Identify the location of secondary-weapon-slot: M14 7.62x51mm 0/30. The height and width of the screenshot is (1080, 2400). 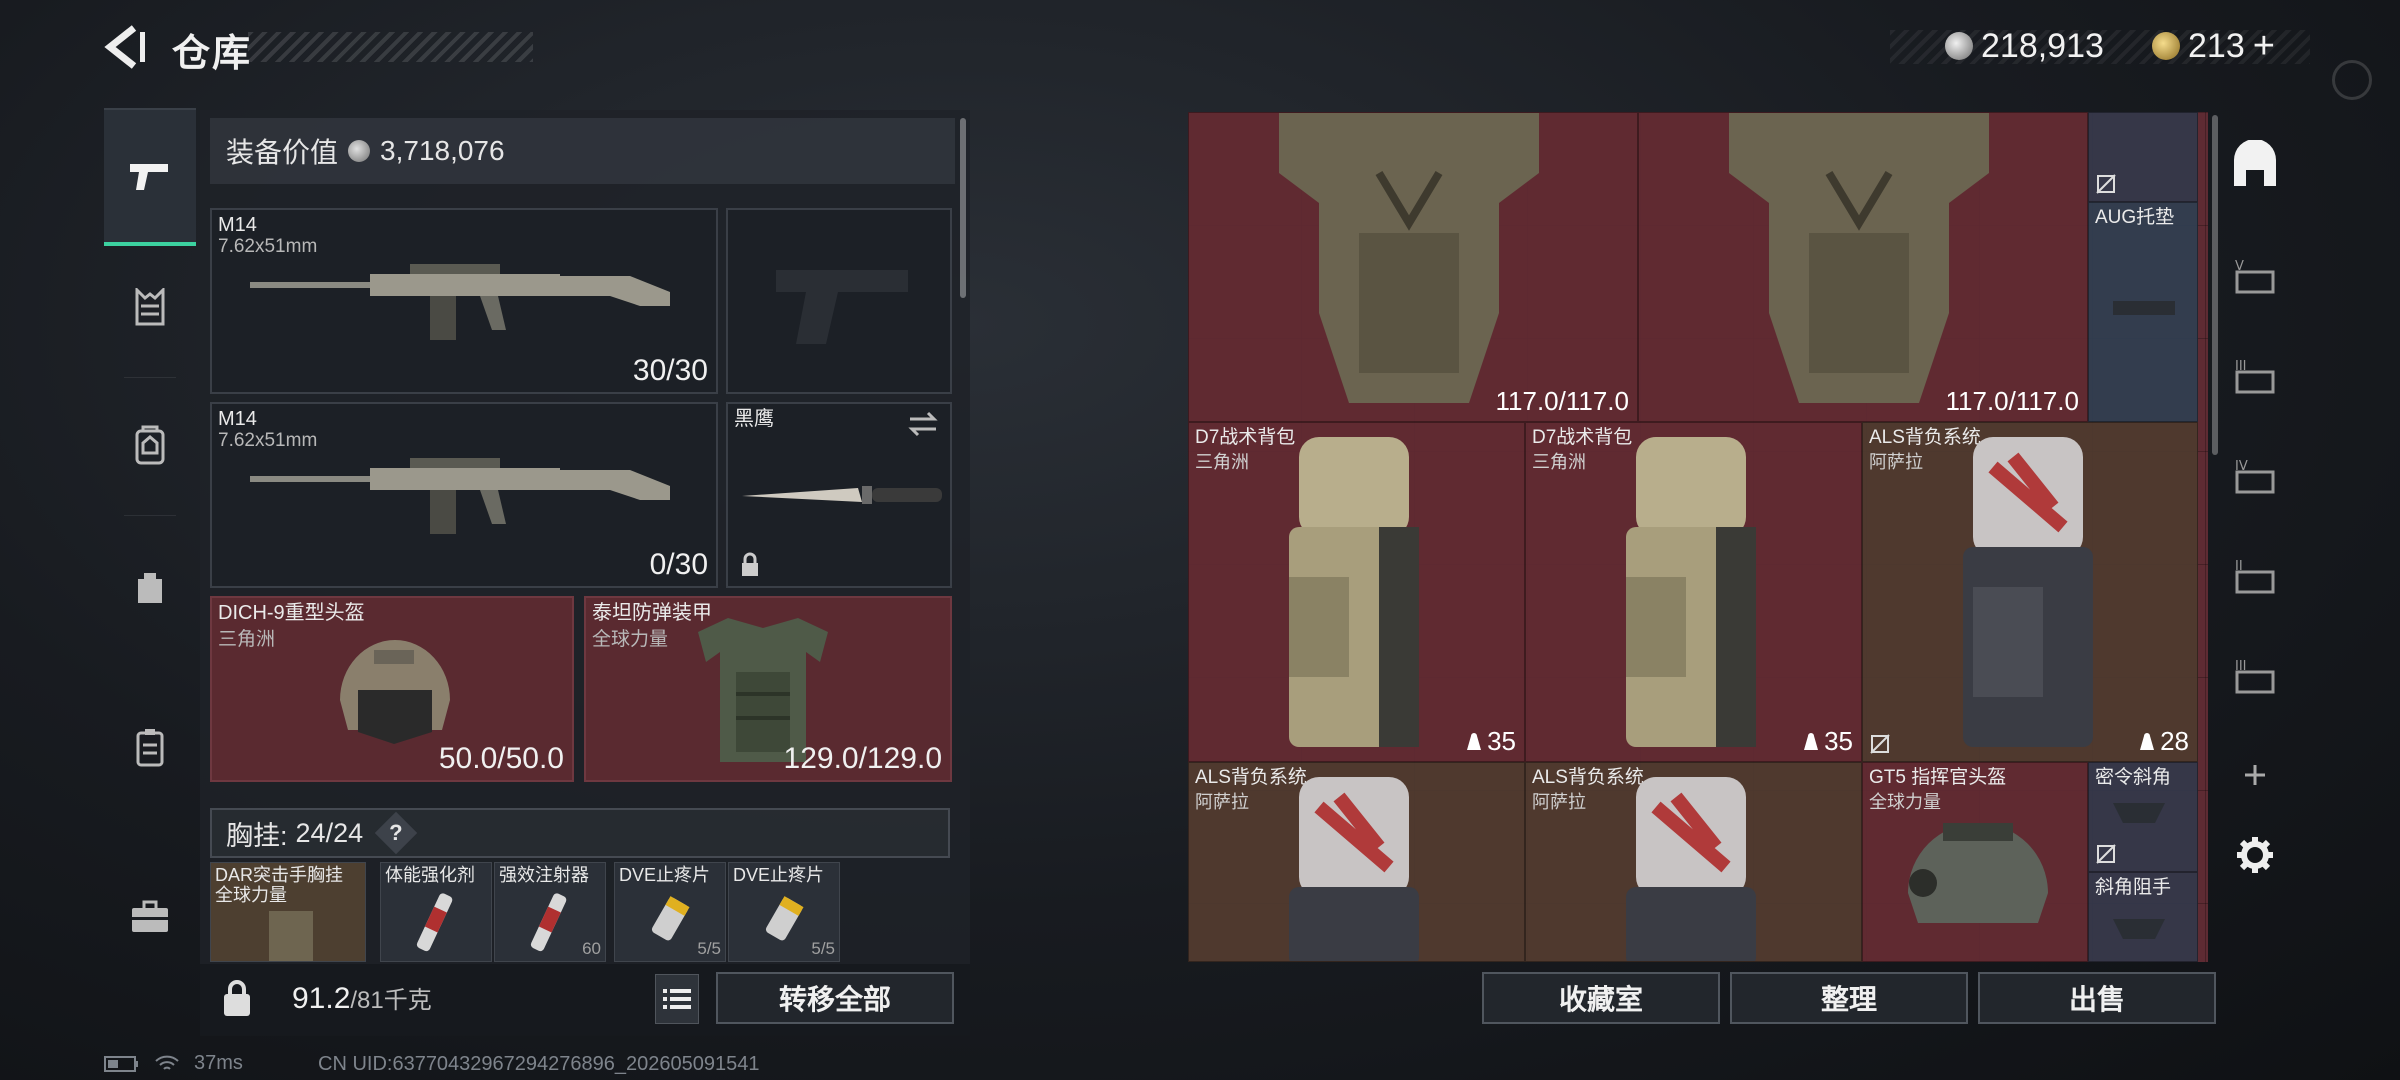
(464, 495).